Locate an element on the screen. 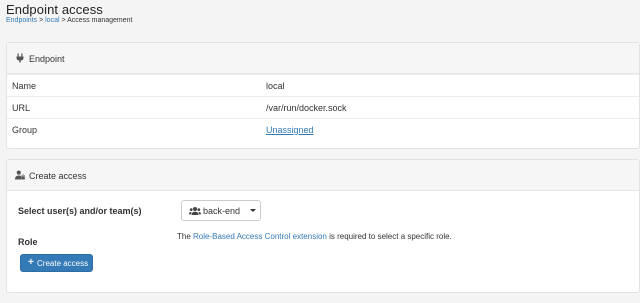  endpoint-widget-title: Endpoint is located at coordinates (47, 59).